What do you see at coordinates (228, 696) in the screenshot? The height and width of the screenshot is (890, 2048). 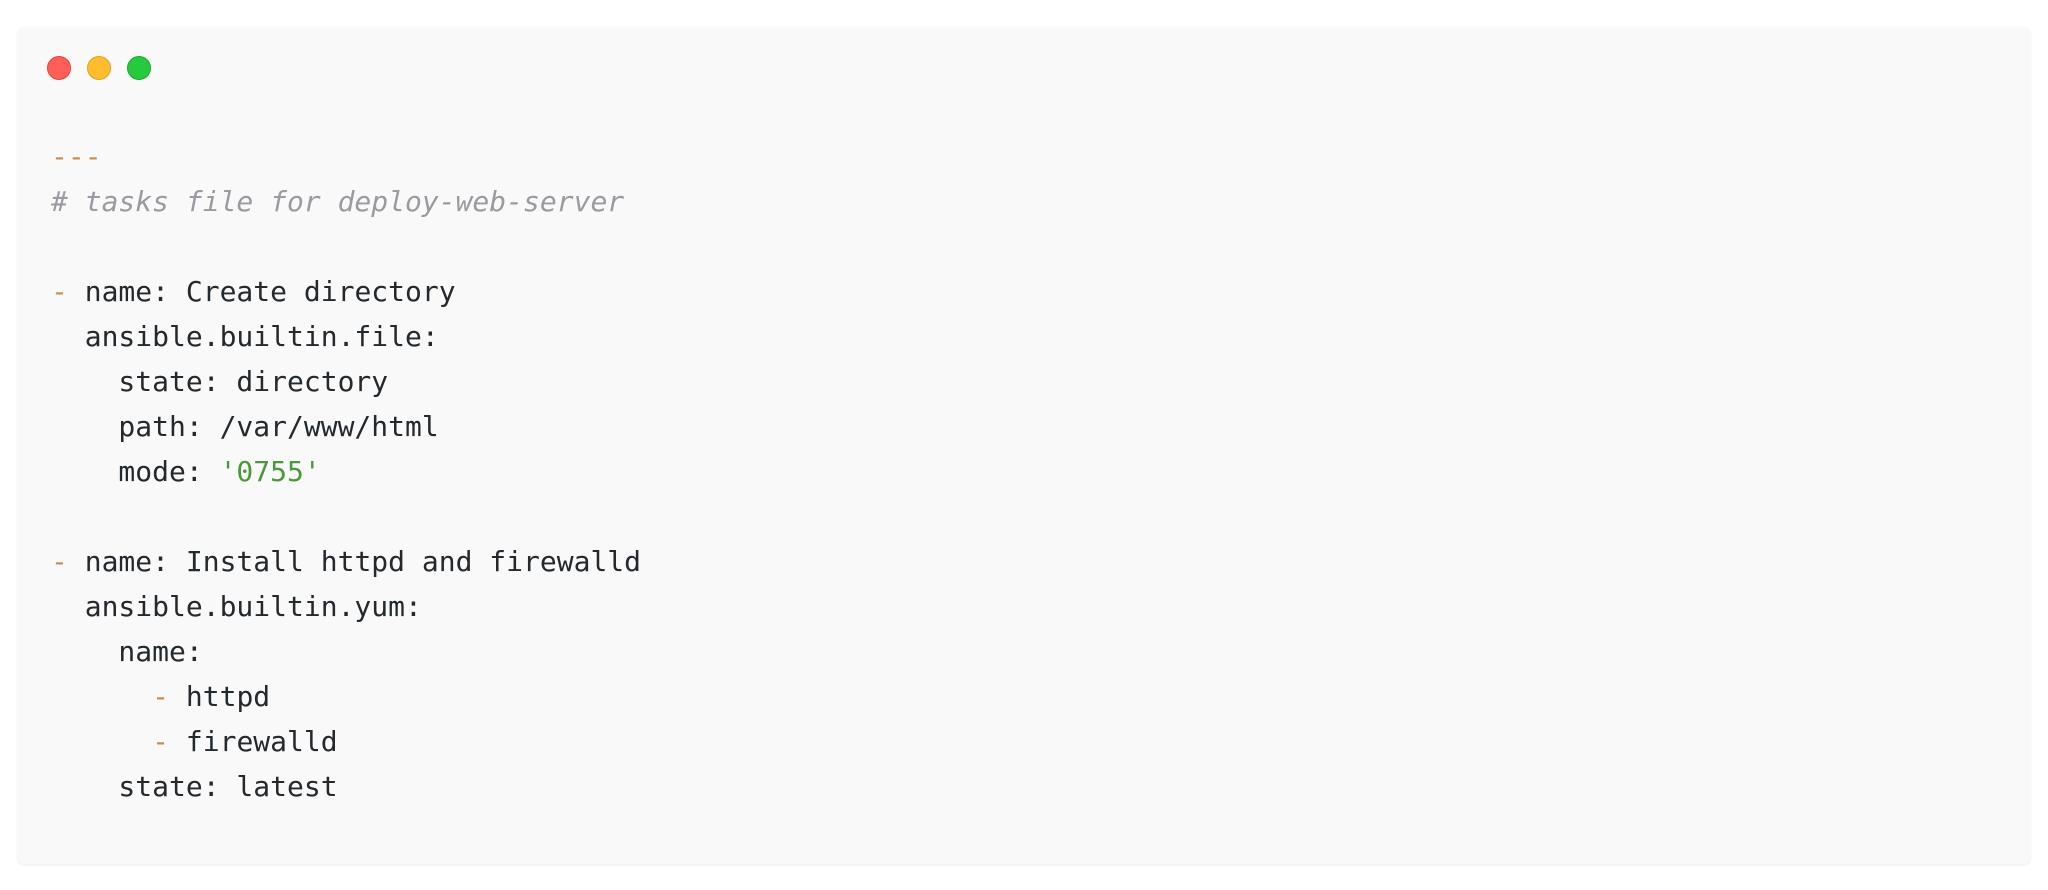 I see `code-token-plain: httpd` at bounding box center [228, 696].